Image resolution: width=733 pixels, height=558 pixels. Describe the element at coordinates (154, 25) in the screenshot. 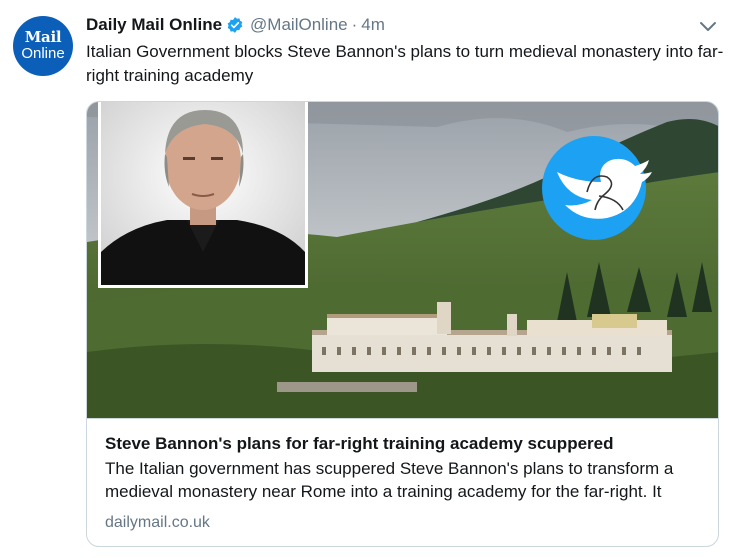

I see `display-name: Daily Mail Online` at that location.